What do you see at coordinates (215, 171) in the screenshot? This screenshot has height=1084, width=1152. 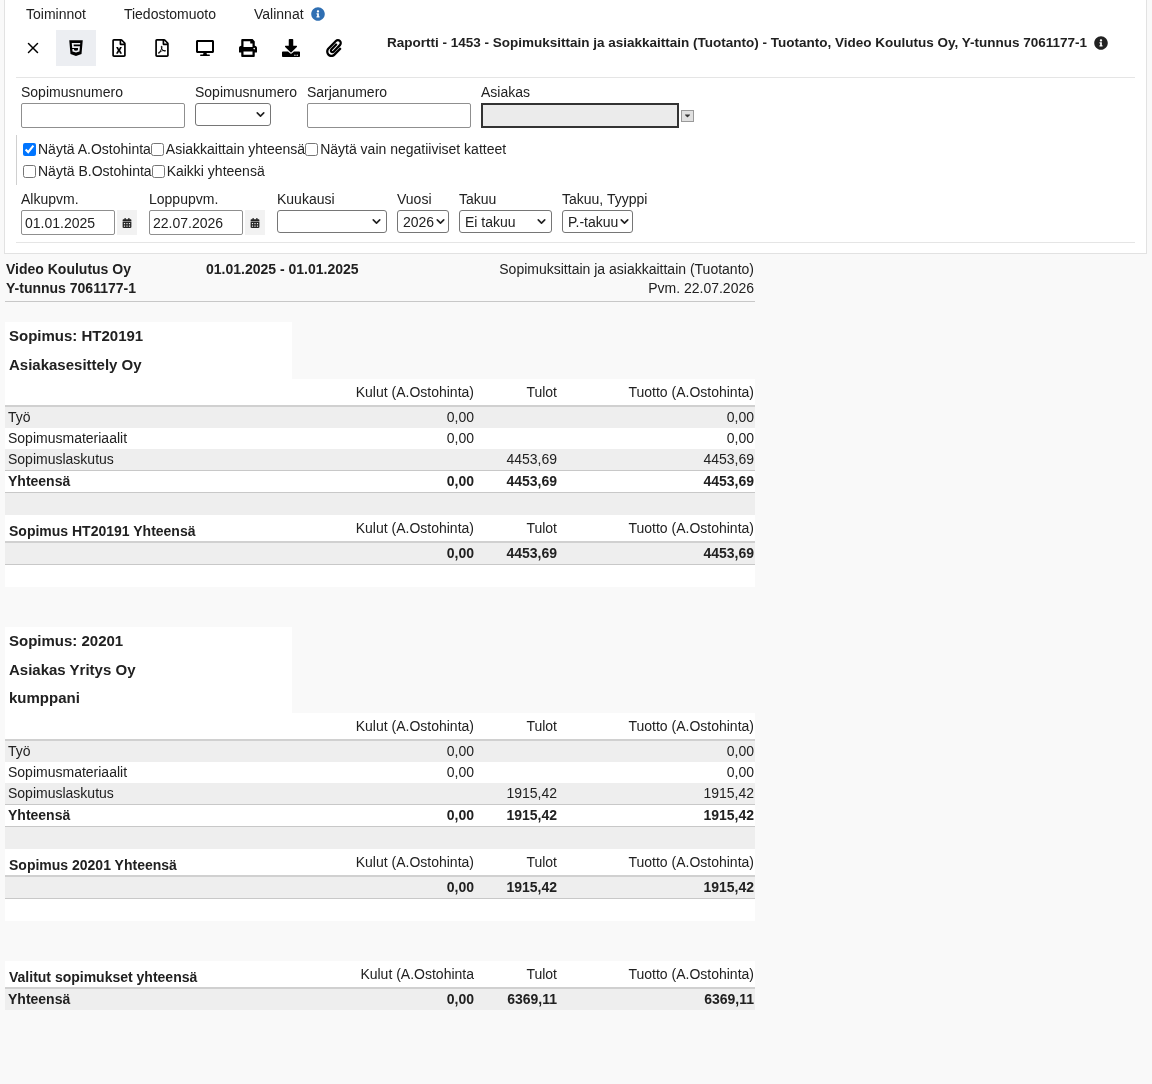 I see `checkbox-label: Kaikki yhteensä` at bounding box center [215, 171].